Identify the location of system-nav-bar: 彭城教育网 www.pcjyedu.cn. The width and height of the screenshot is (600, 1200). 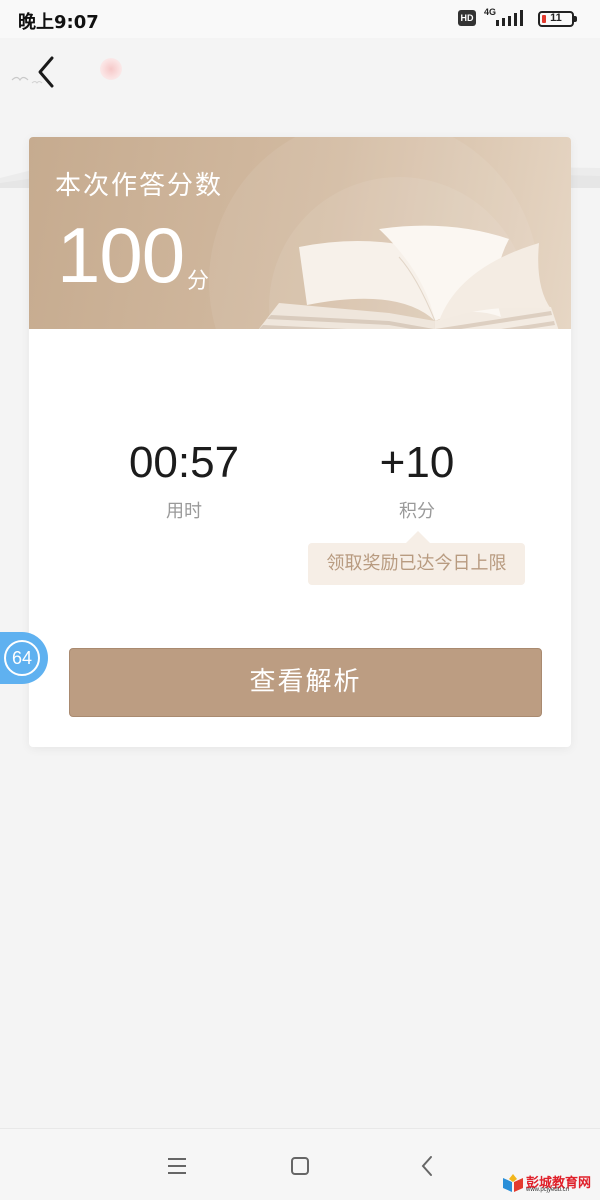
(300, 1164).